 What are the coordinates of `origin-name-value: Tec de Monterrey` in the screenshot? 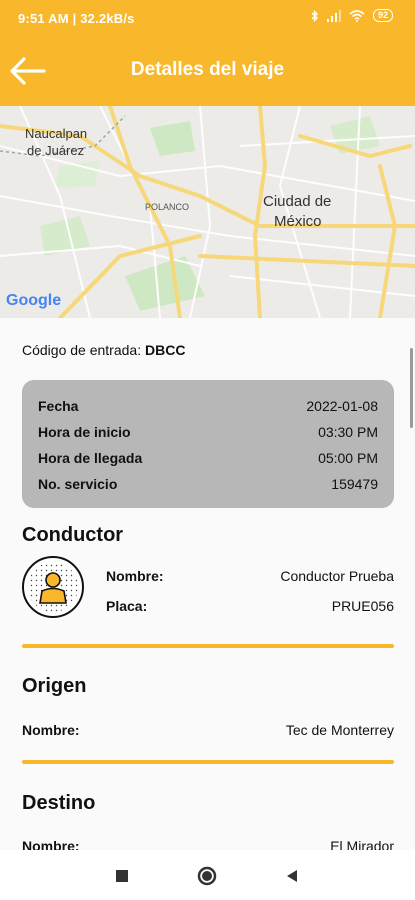 It's located at (339, 730).